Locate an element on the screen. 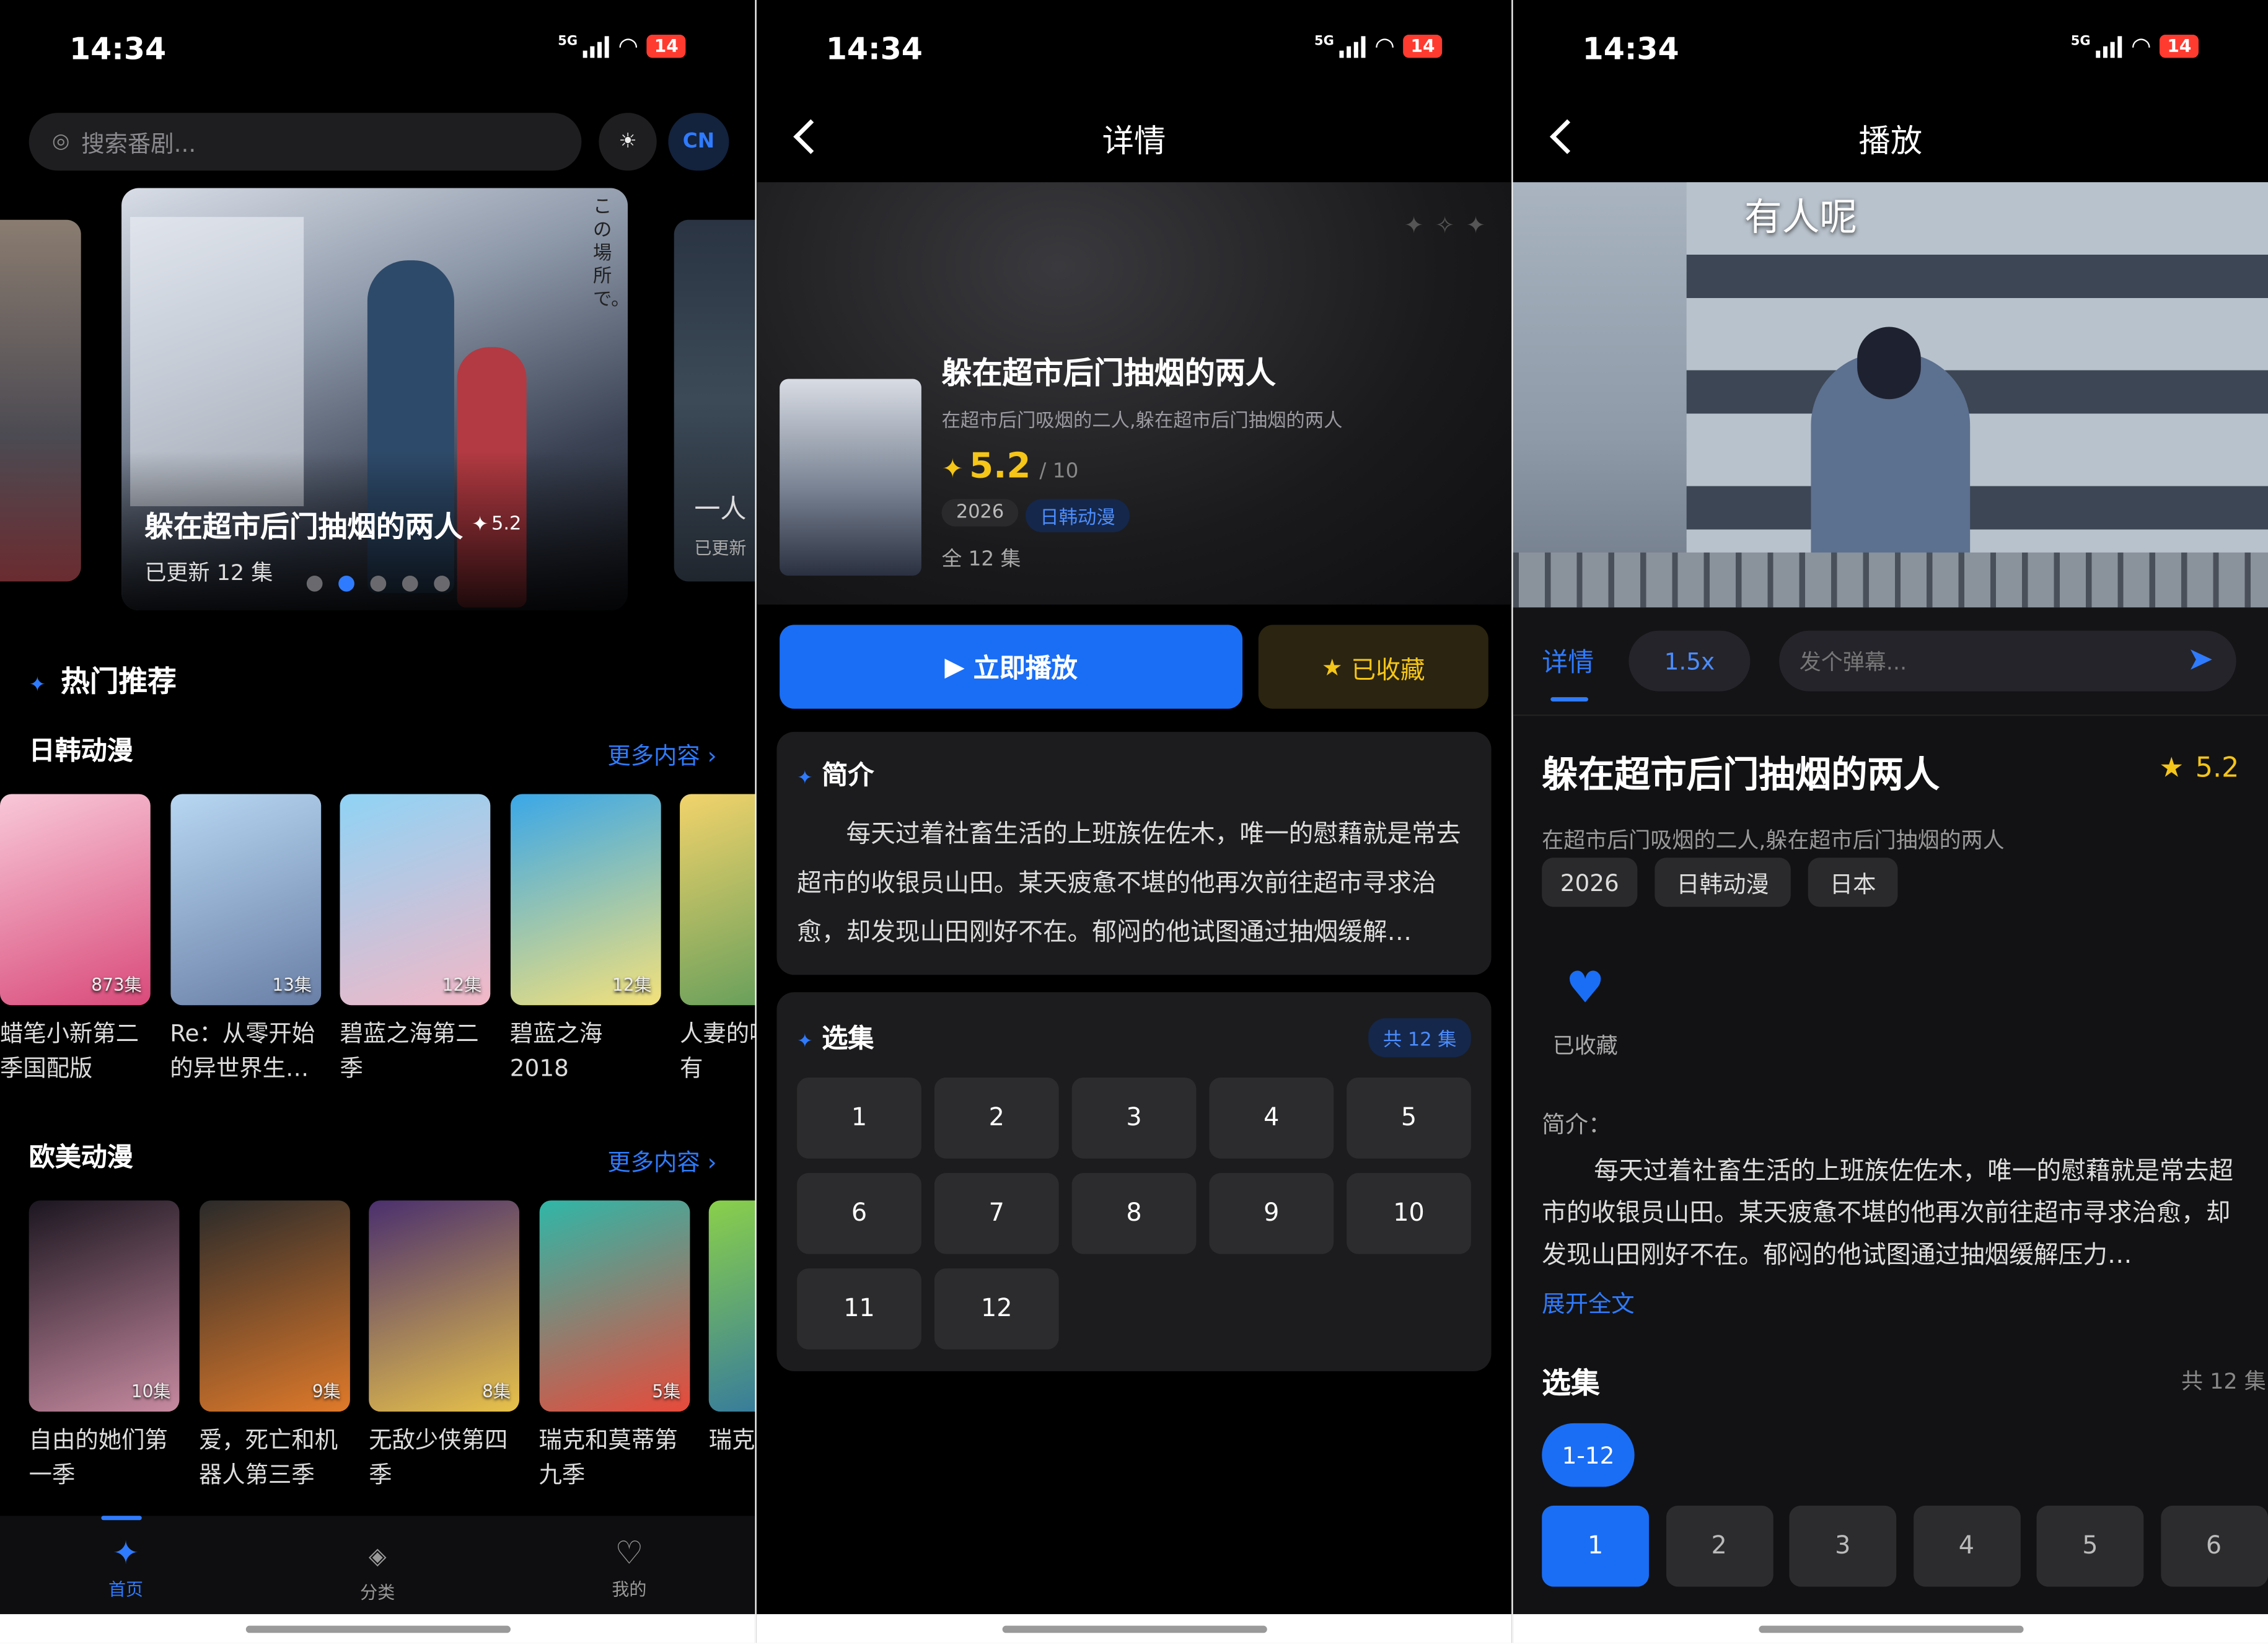 The height and width of the screenshot is (1647, 2268). anime-title: 碧蓝之海2018 is located at coordinates (585, 1051).